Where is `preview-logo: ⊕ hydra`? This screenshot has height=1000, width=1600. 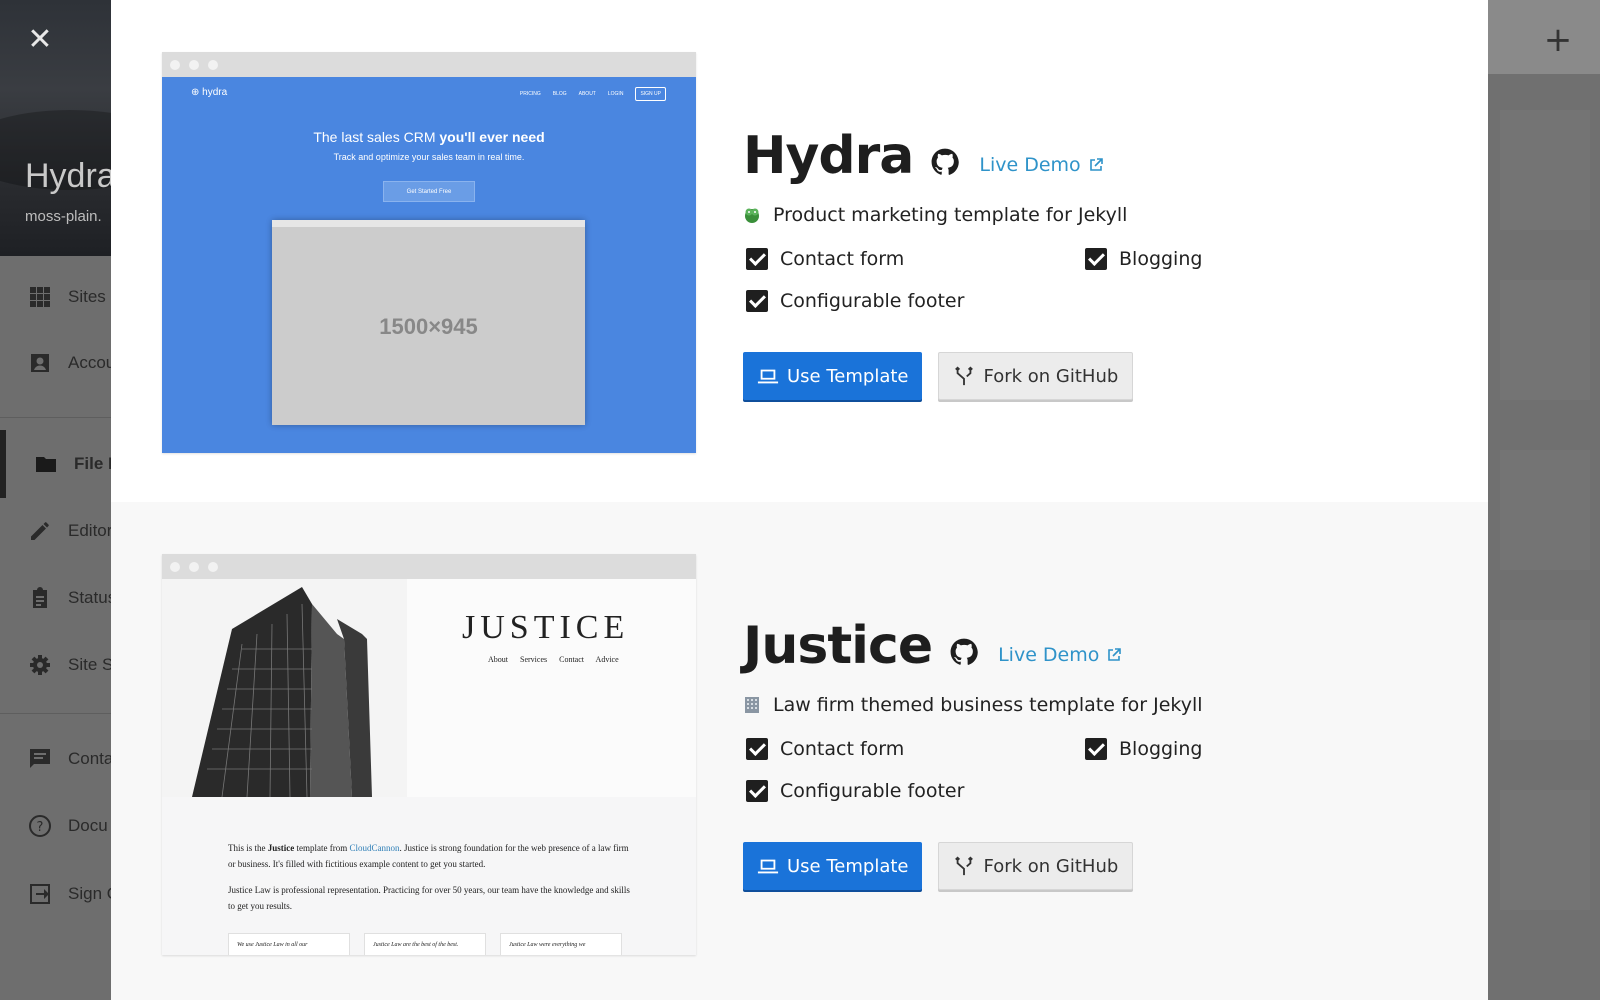
preview-logo: ⊕ hydra is located at coordinates (209, 92).